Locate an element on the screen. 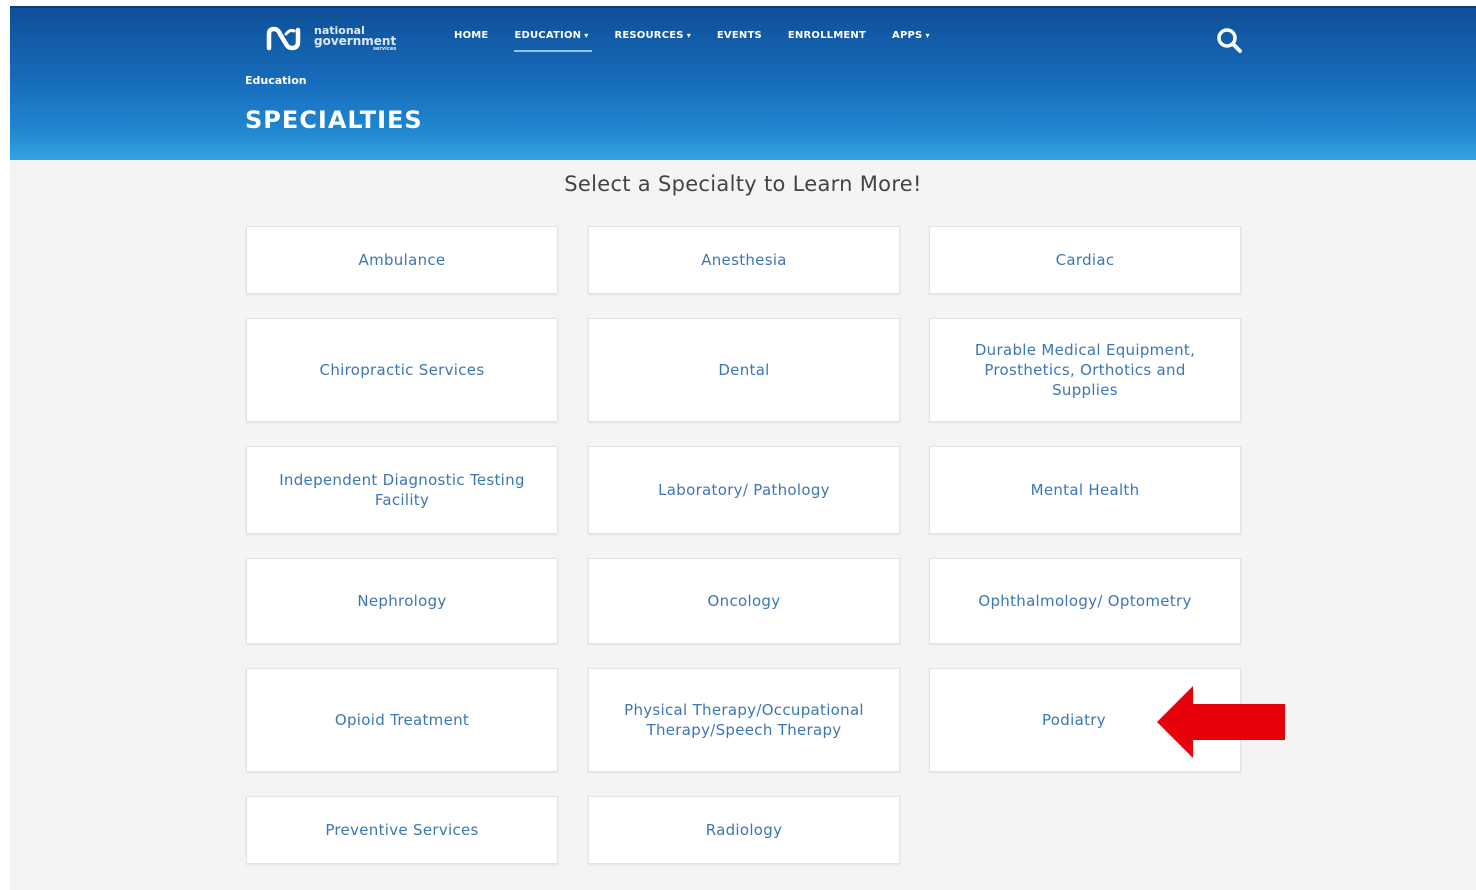 Image resolution: width=1476 pixels, height=890 pixels. specialty-label: Podiatry is located at coordinates (1074, 720).